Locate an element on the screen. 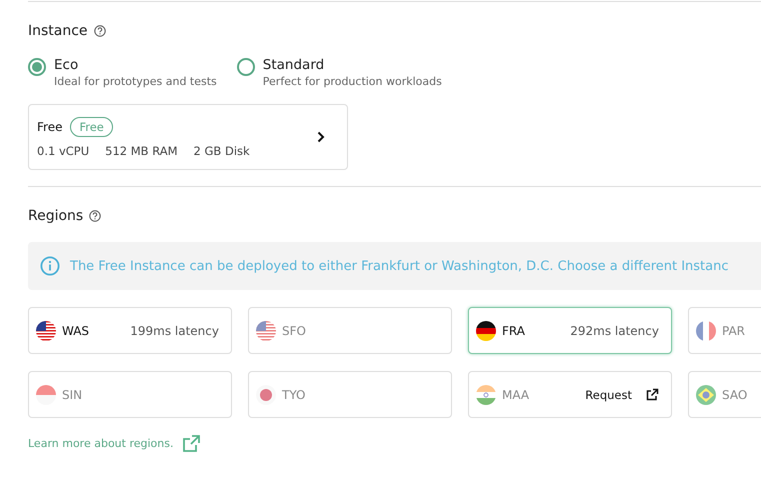 The height and width of the screenshot is (477, 761). region-card: WAS 199ms latency is located at coordinates (130, 330).